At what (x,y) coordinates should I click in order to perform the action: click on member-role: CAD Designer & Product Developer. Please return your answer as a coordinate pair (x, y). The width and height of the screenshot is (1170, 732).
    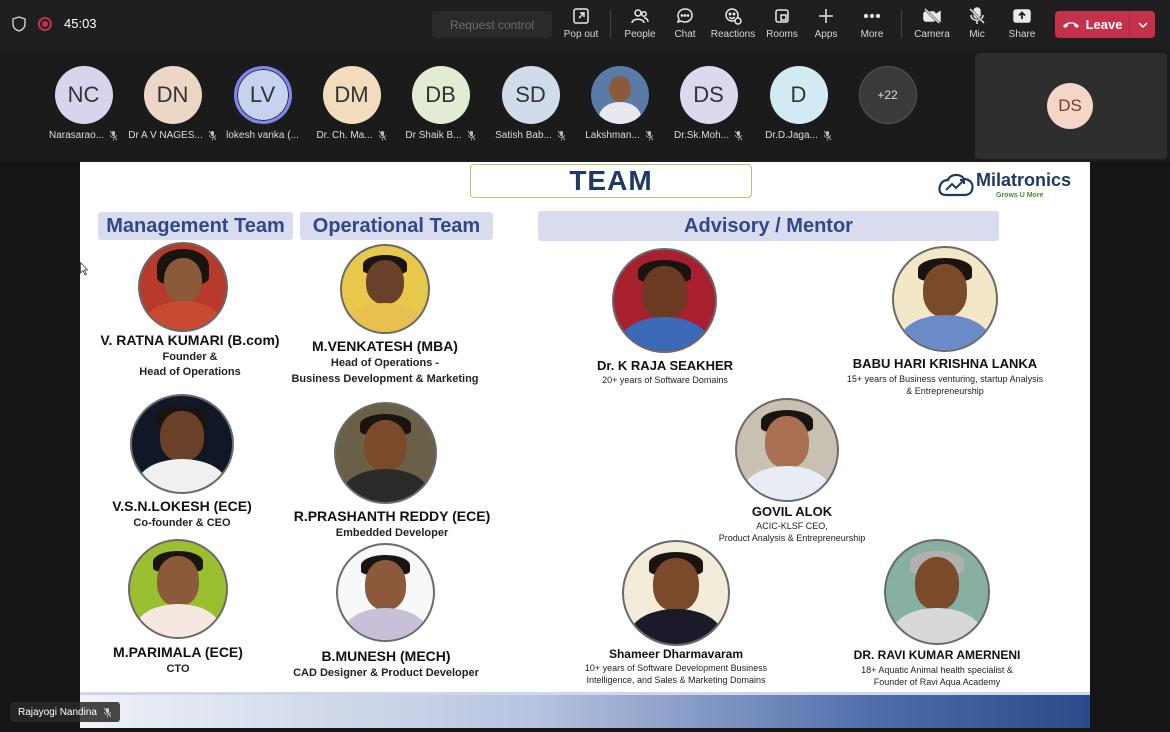
    Looking at the image, I should click on (386, 673).